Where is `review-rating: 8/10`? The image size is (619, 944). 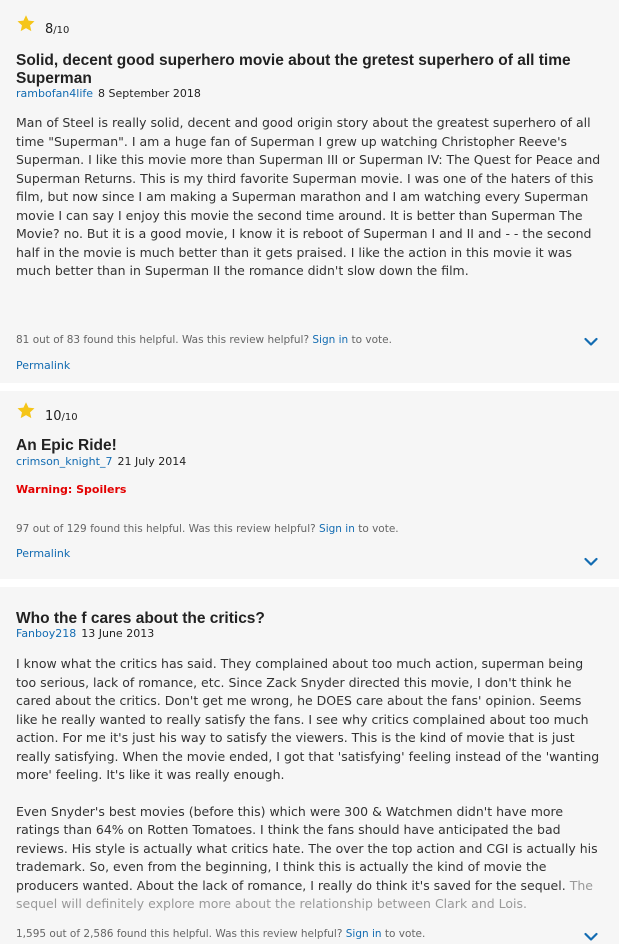 review-rating: 8/10 is located at coordinates (42, 25).